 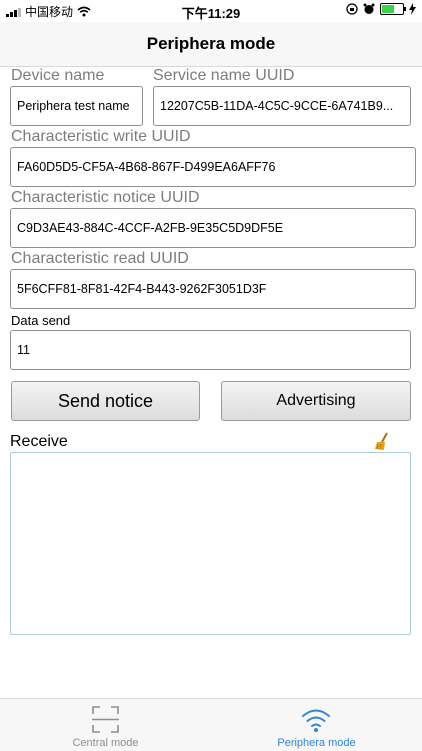 I want to click on write-uuid-input: FA60D5D5-CF5A-4B68-867F-D499EA6AFF76, so click(x=213, y=167).